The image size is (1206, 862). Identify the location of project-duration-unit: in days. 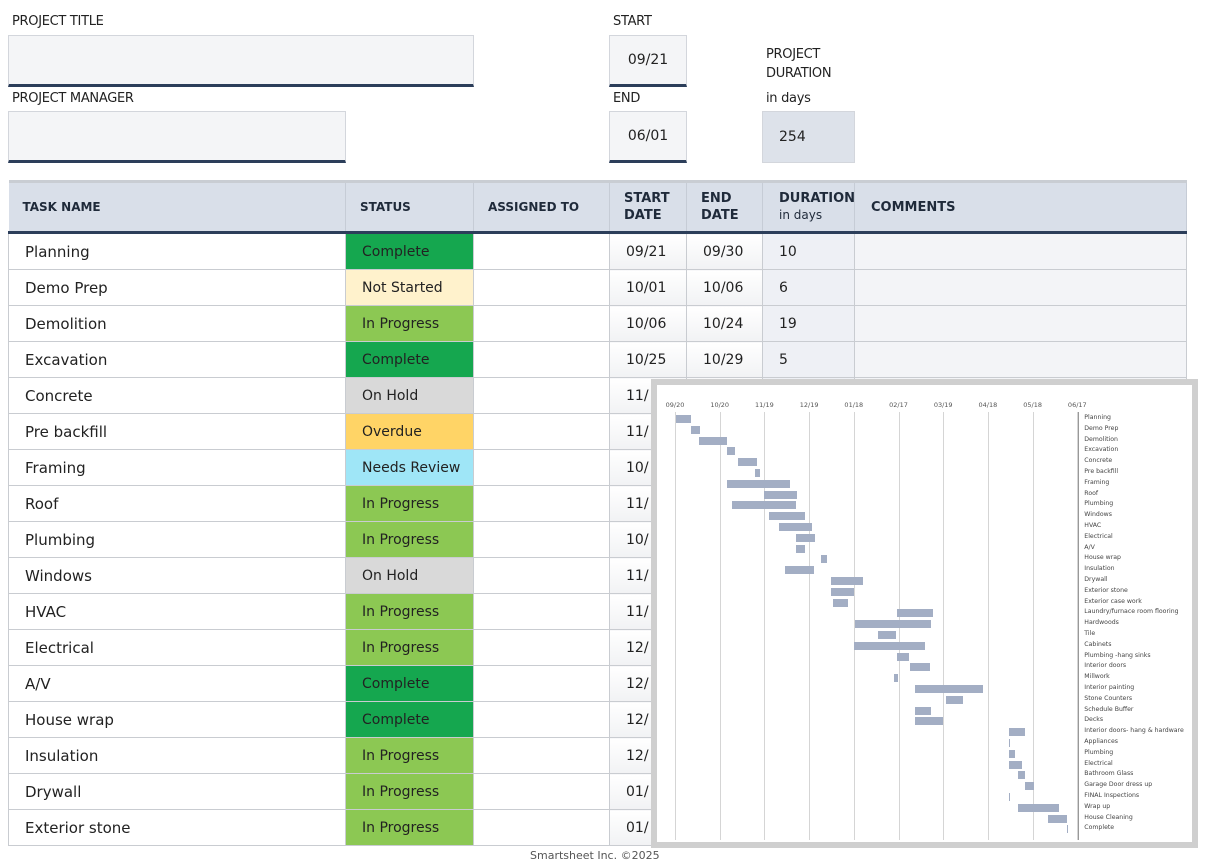
(788, 98).